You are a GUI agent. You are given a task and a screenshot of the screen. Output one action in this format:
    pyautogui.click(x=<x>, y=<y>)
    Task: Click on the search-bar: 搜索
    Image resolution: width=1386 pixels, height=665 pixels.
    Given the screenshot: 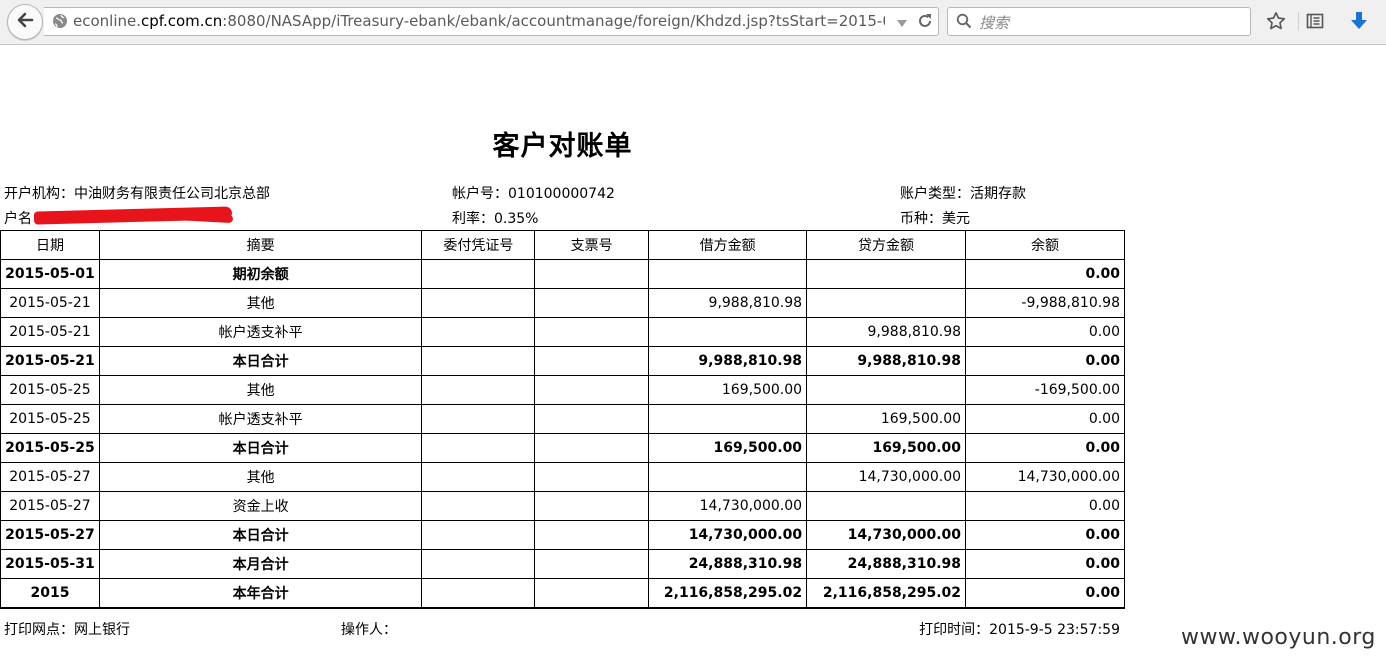 What is the action you would take?
    pyautogui.click(x=1099, y=21)
    